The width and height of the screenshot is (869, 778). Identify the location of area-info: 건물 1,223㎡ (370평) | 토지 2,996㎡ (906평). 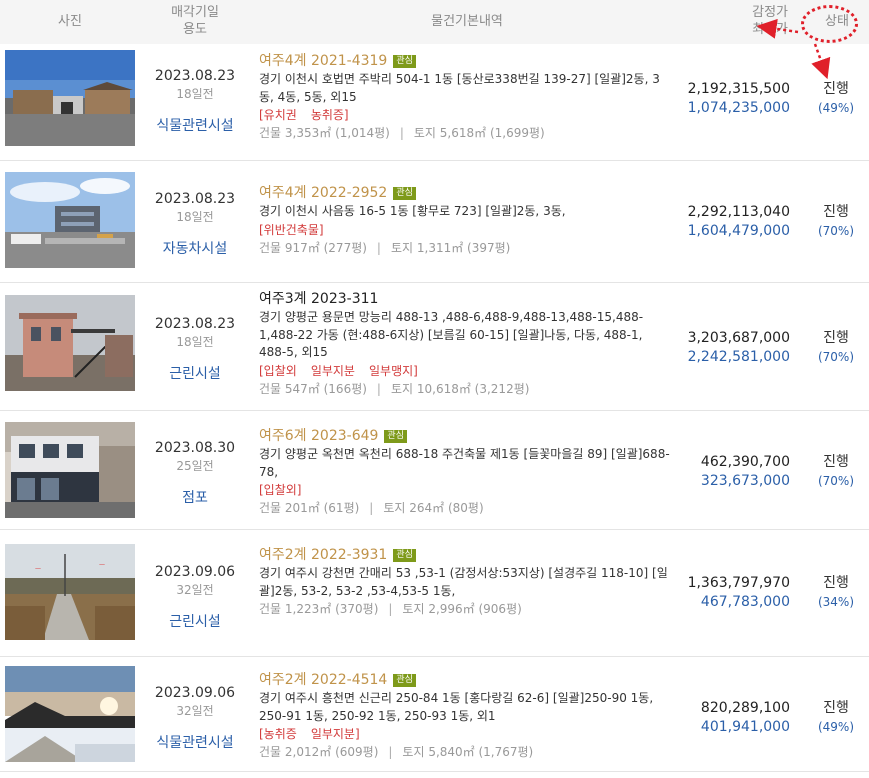
(465, 609).